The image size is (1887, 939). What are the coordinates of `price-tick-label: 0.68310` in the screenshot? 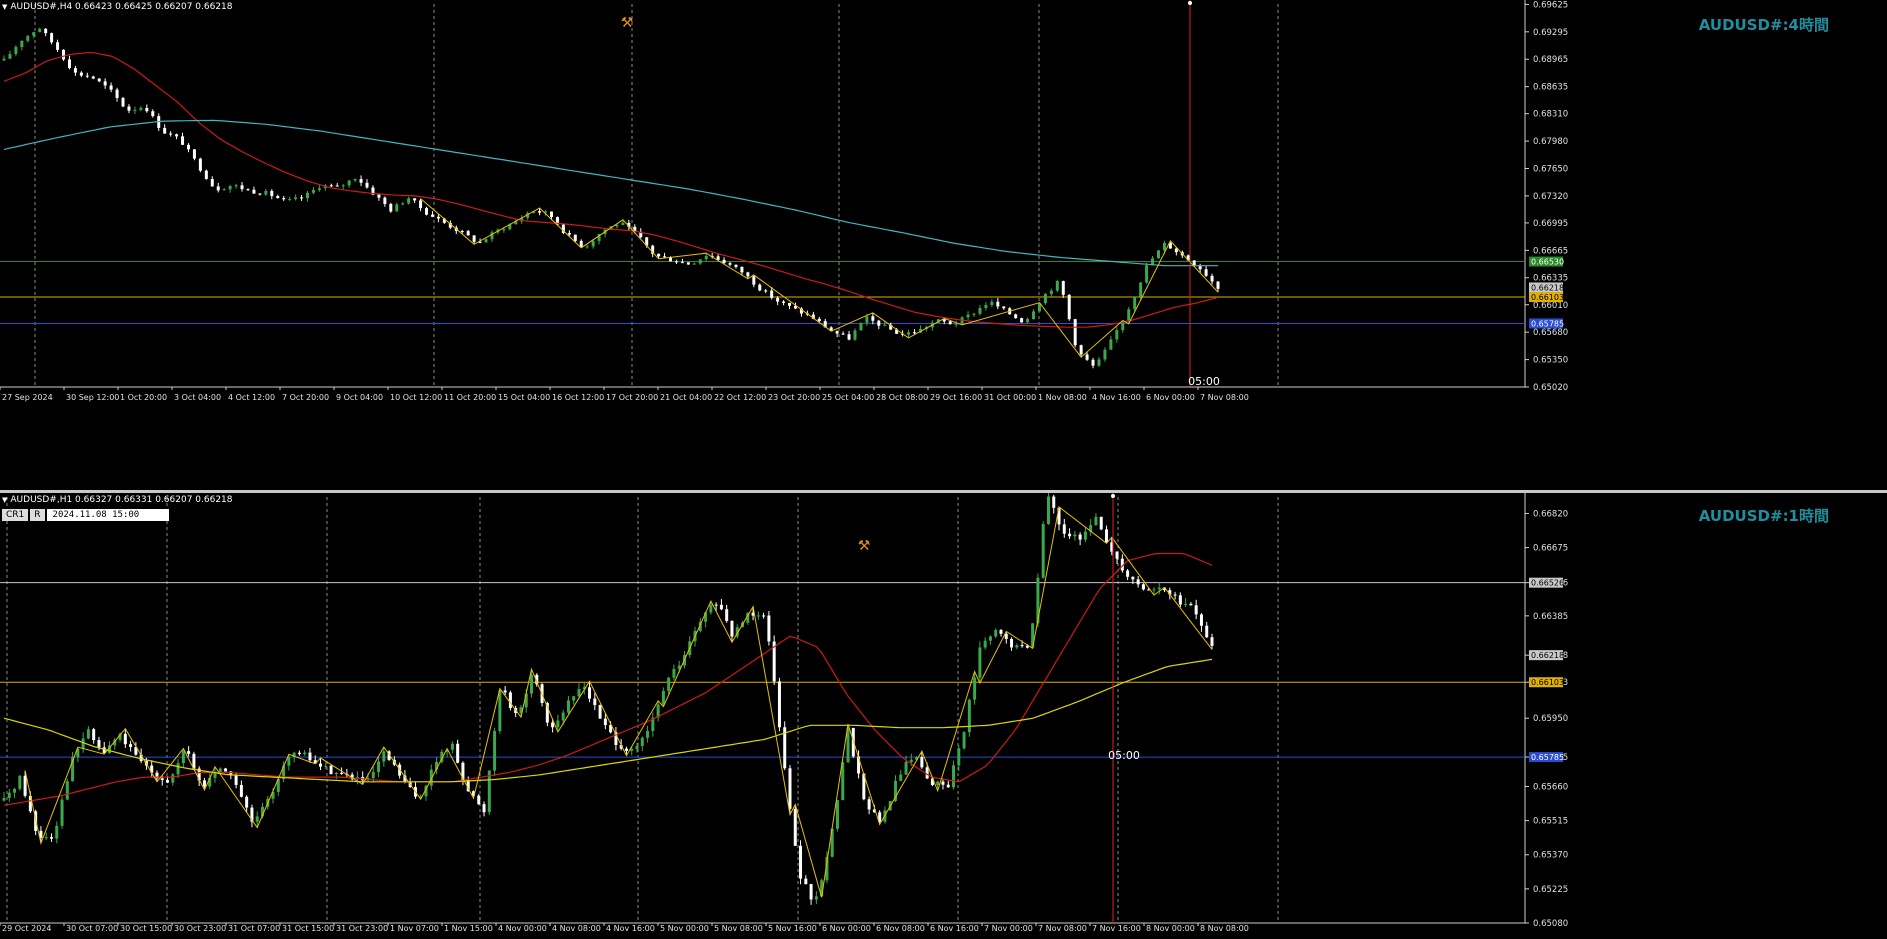 It's located at (1550, 115).